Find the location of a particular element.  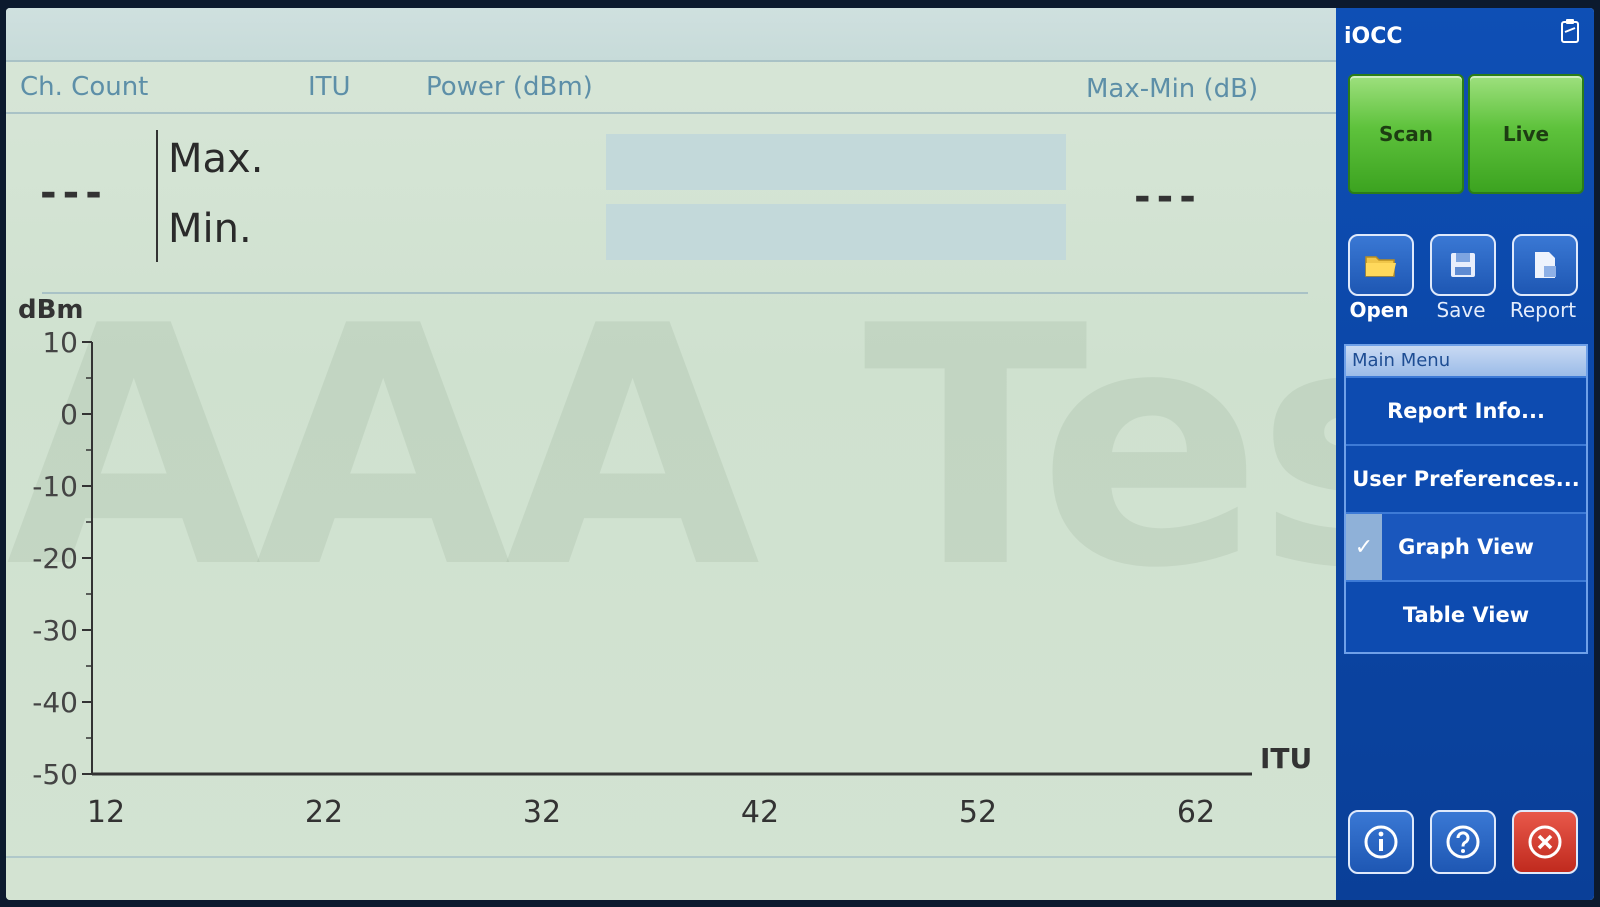

open-button is located at coordinates (1381, 265).